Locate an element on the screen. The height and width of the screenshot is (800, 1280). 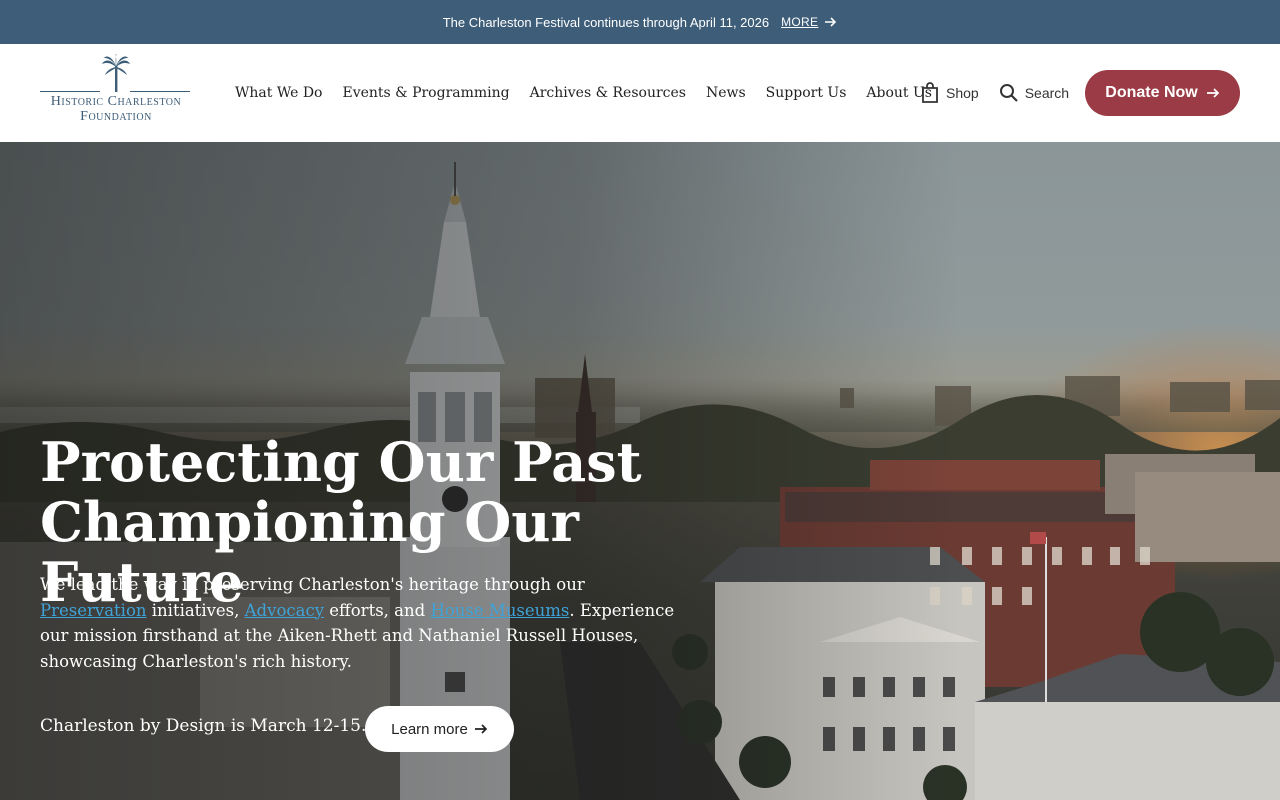
nav-support-us: Support Us is located at coordinates (806, 93).